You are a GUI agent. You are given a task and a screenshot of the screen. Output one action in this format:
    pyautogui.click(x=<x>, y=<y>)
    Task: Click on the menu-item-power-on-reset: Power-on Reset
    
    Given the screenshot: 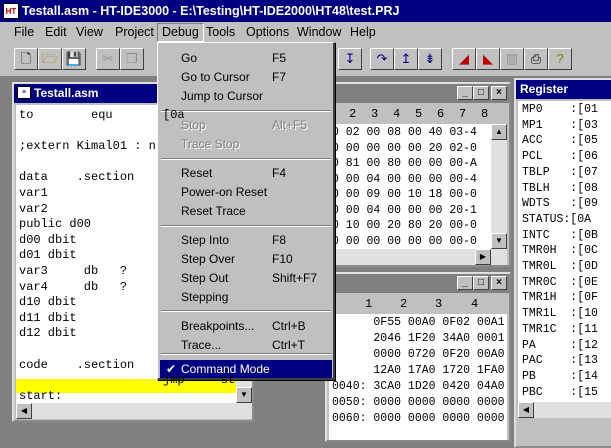 What is the action you would take?
    pyautogui.click(x=246, y=192)
    